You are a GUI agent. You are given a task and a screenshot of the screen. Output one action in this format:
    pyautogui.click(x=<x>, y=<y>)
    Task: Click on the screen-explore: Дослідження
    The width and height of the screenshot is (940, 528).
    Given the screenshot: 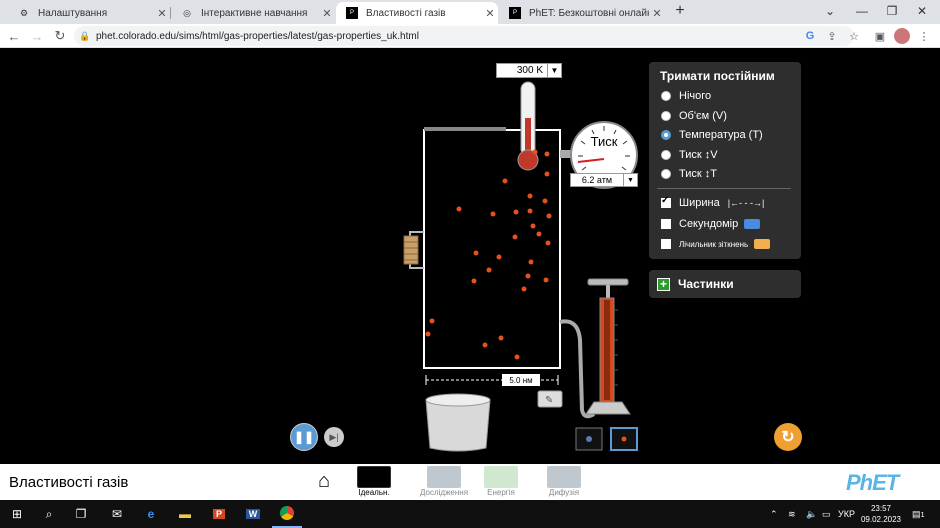 What is the action you would take?
    pyautogui.click(x=444, y=481)
    